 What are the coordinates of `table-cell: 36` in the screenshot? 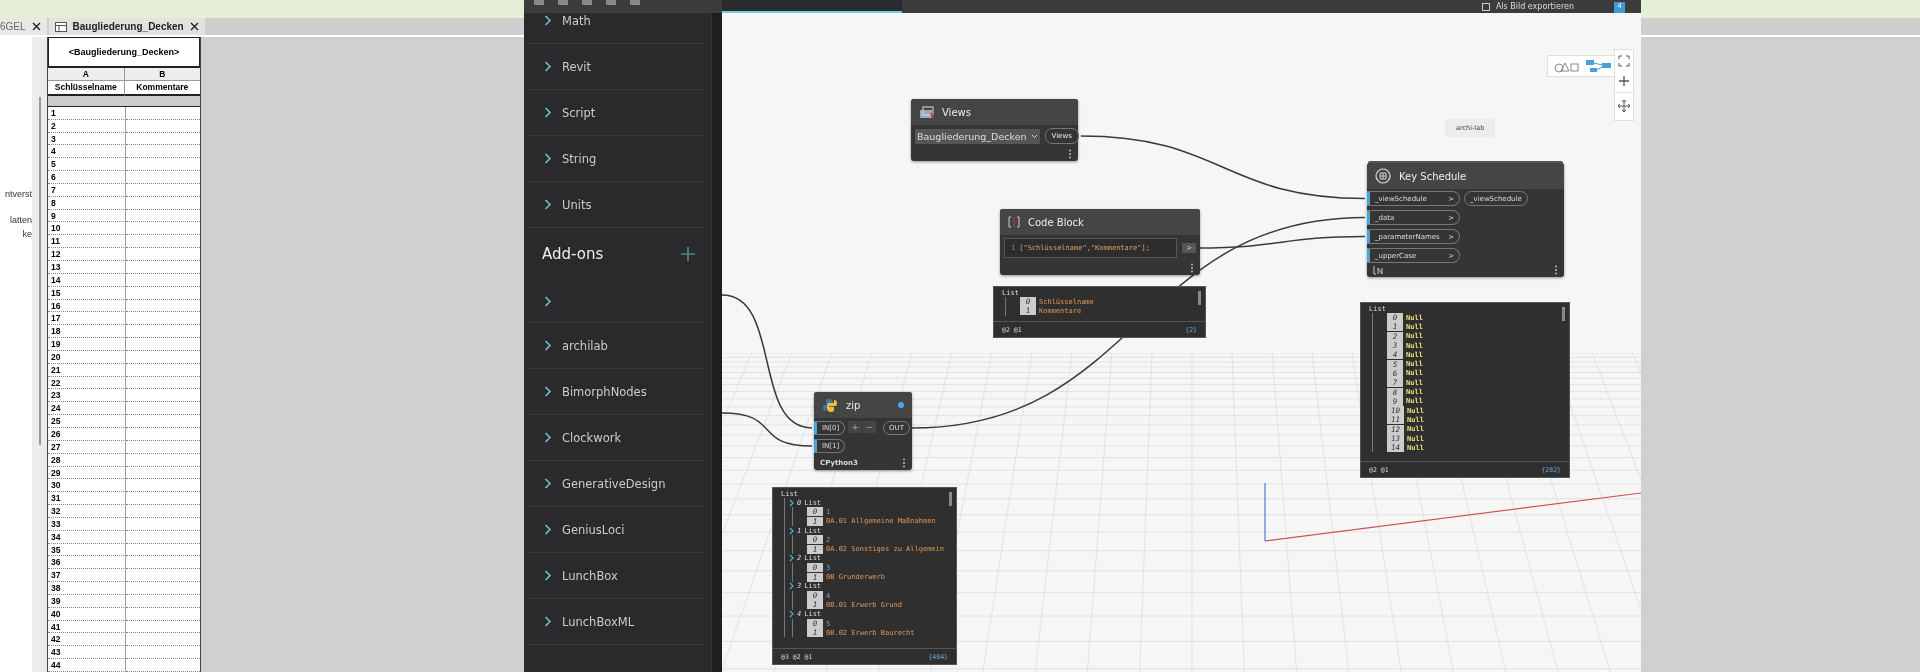 It's located at (87, 563).